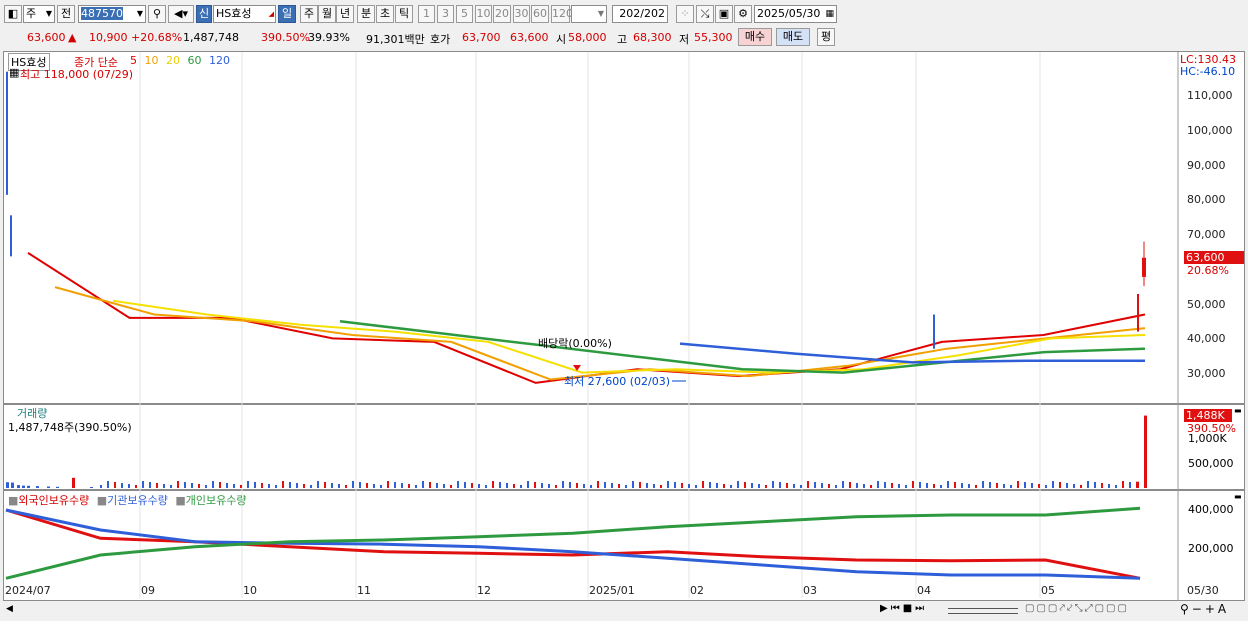  I want to click on price-tick: 110,000, so click(1210, 95).